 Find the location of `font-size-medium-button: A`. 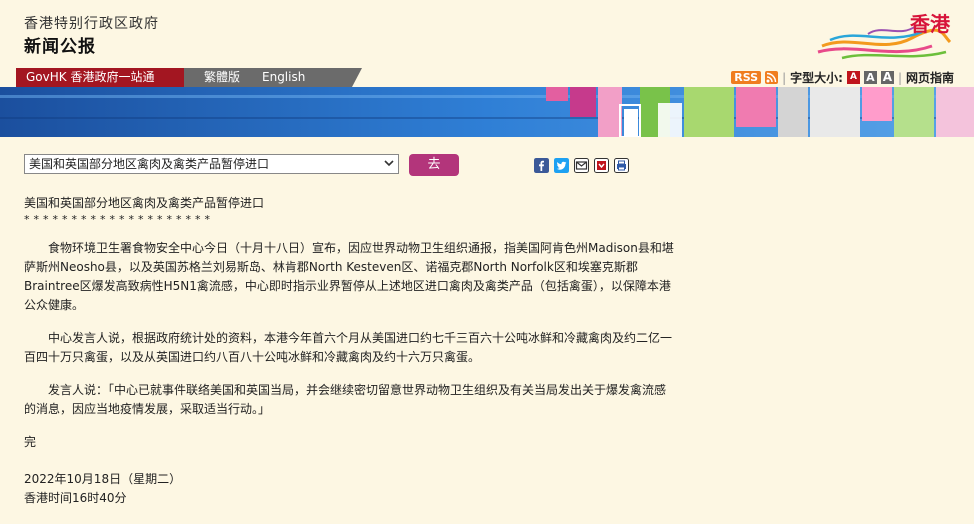

font-size-medium-button: A is located at coordinates (870, 77).